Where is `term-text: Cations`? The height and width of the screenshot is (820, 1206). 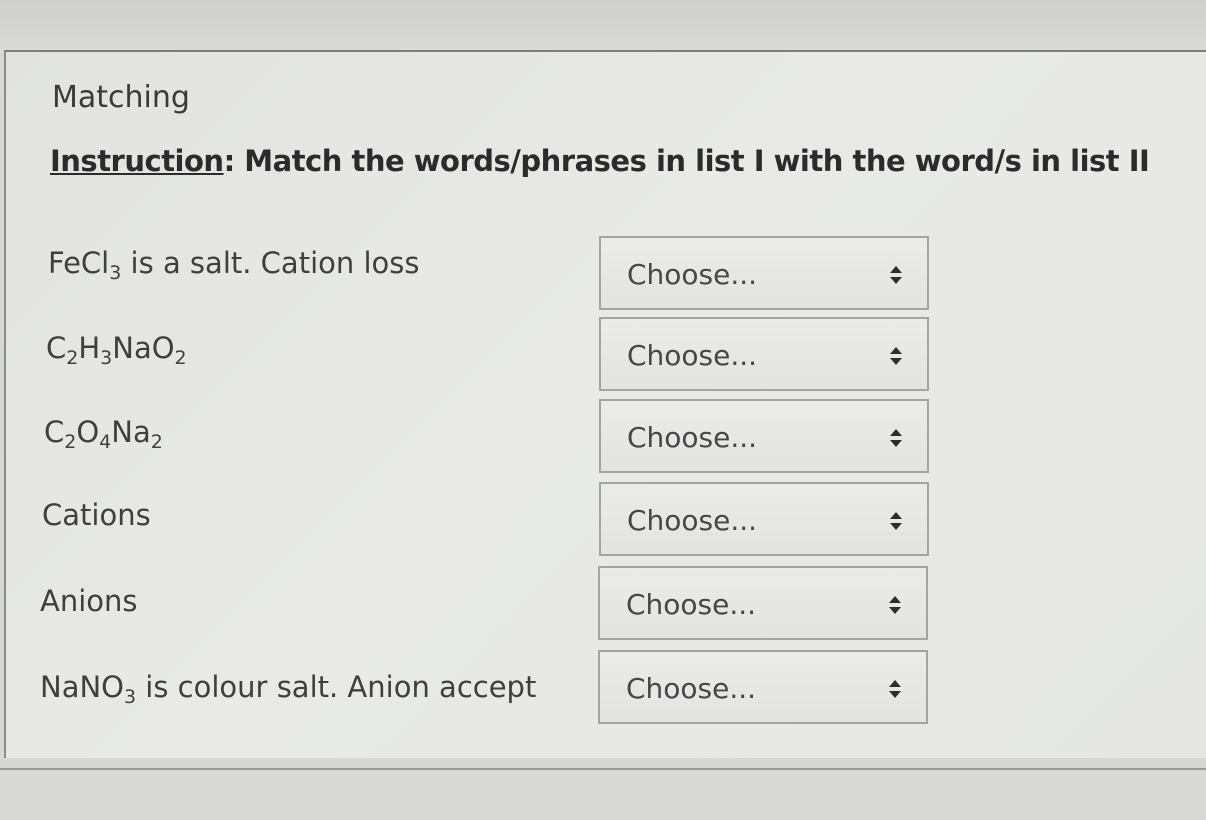 term-text: Cations is located at coordinates (96, 515).